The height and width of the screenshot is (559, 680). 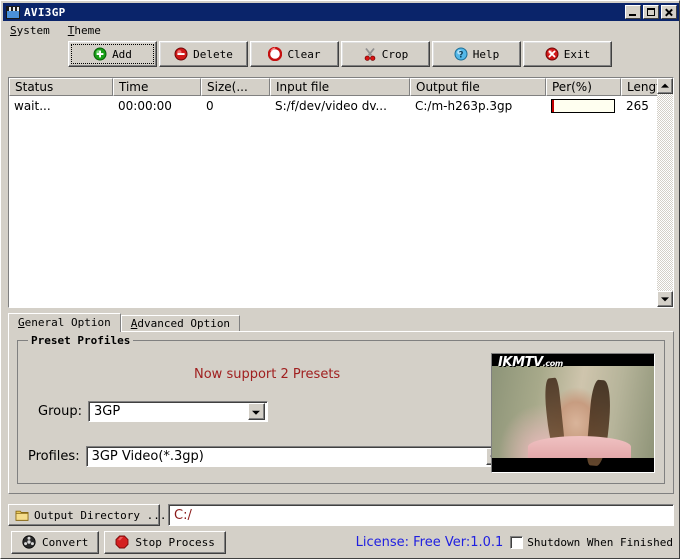 What do you see at coordinates (65, 542) in the screenshot?
I see `convert-button-label: Convert` at bounding box center [65, 542].